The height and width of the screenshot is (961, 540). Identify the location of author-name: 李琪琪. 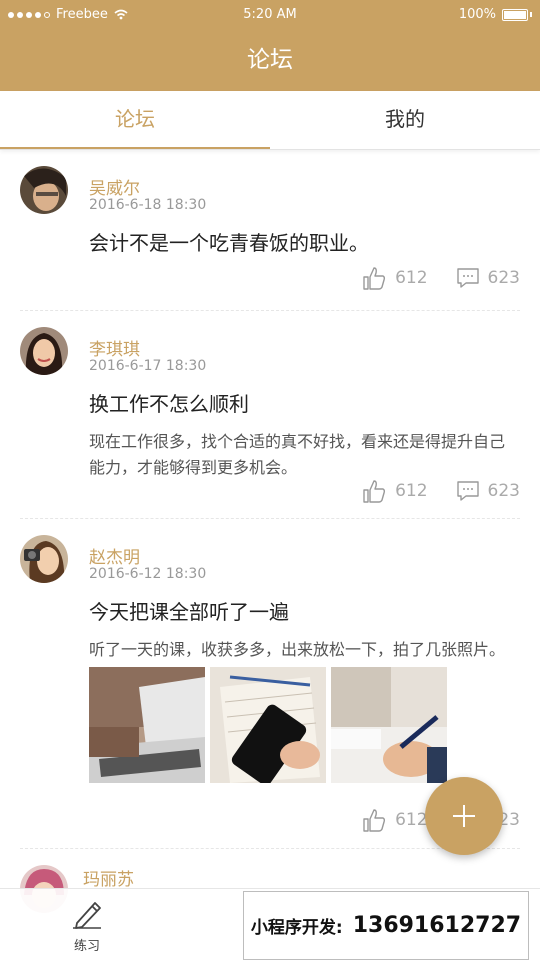
(114, 347).